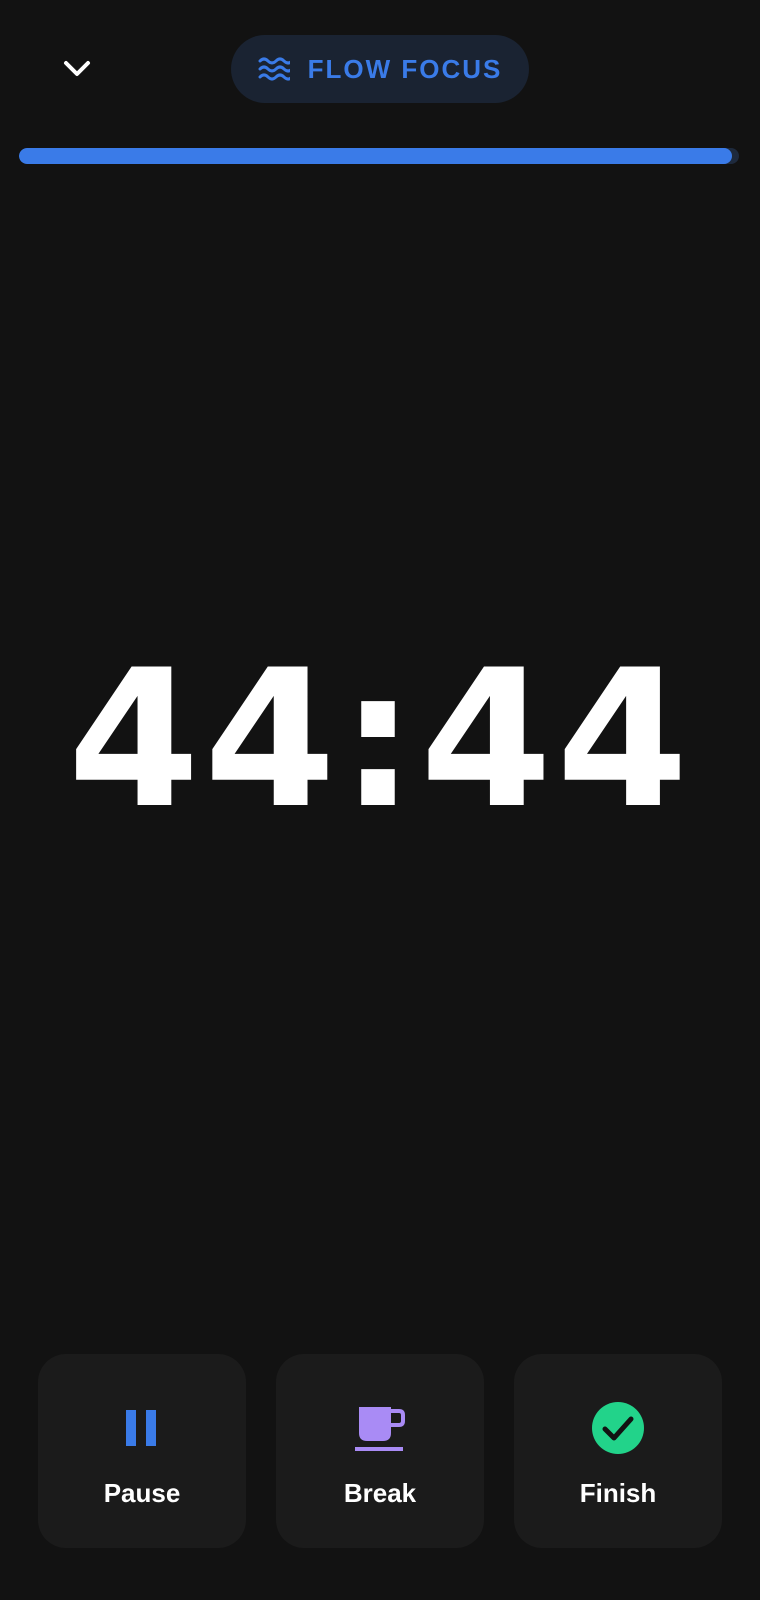 This screenshot has height=1600, width=760. I want to click on focus-mode-selector: FLOW FOCUS, so click(380, 69).